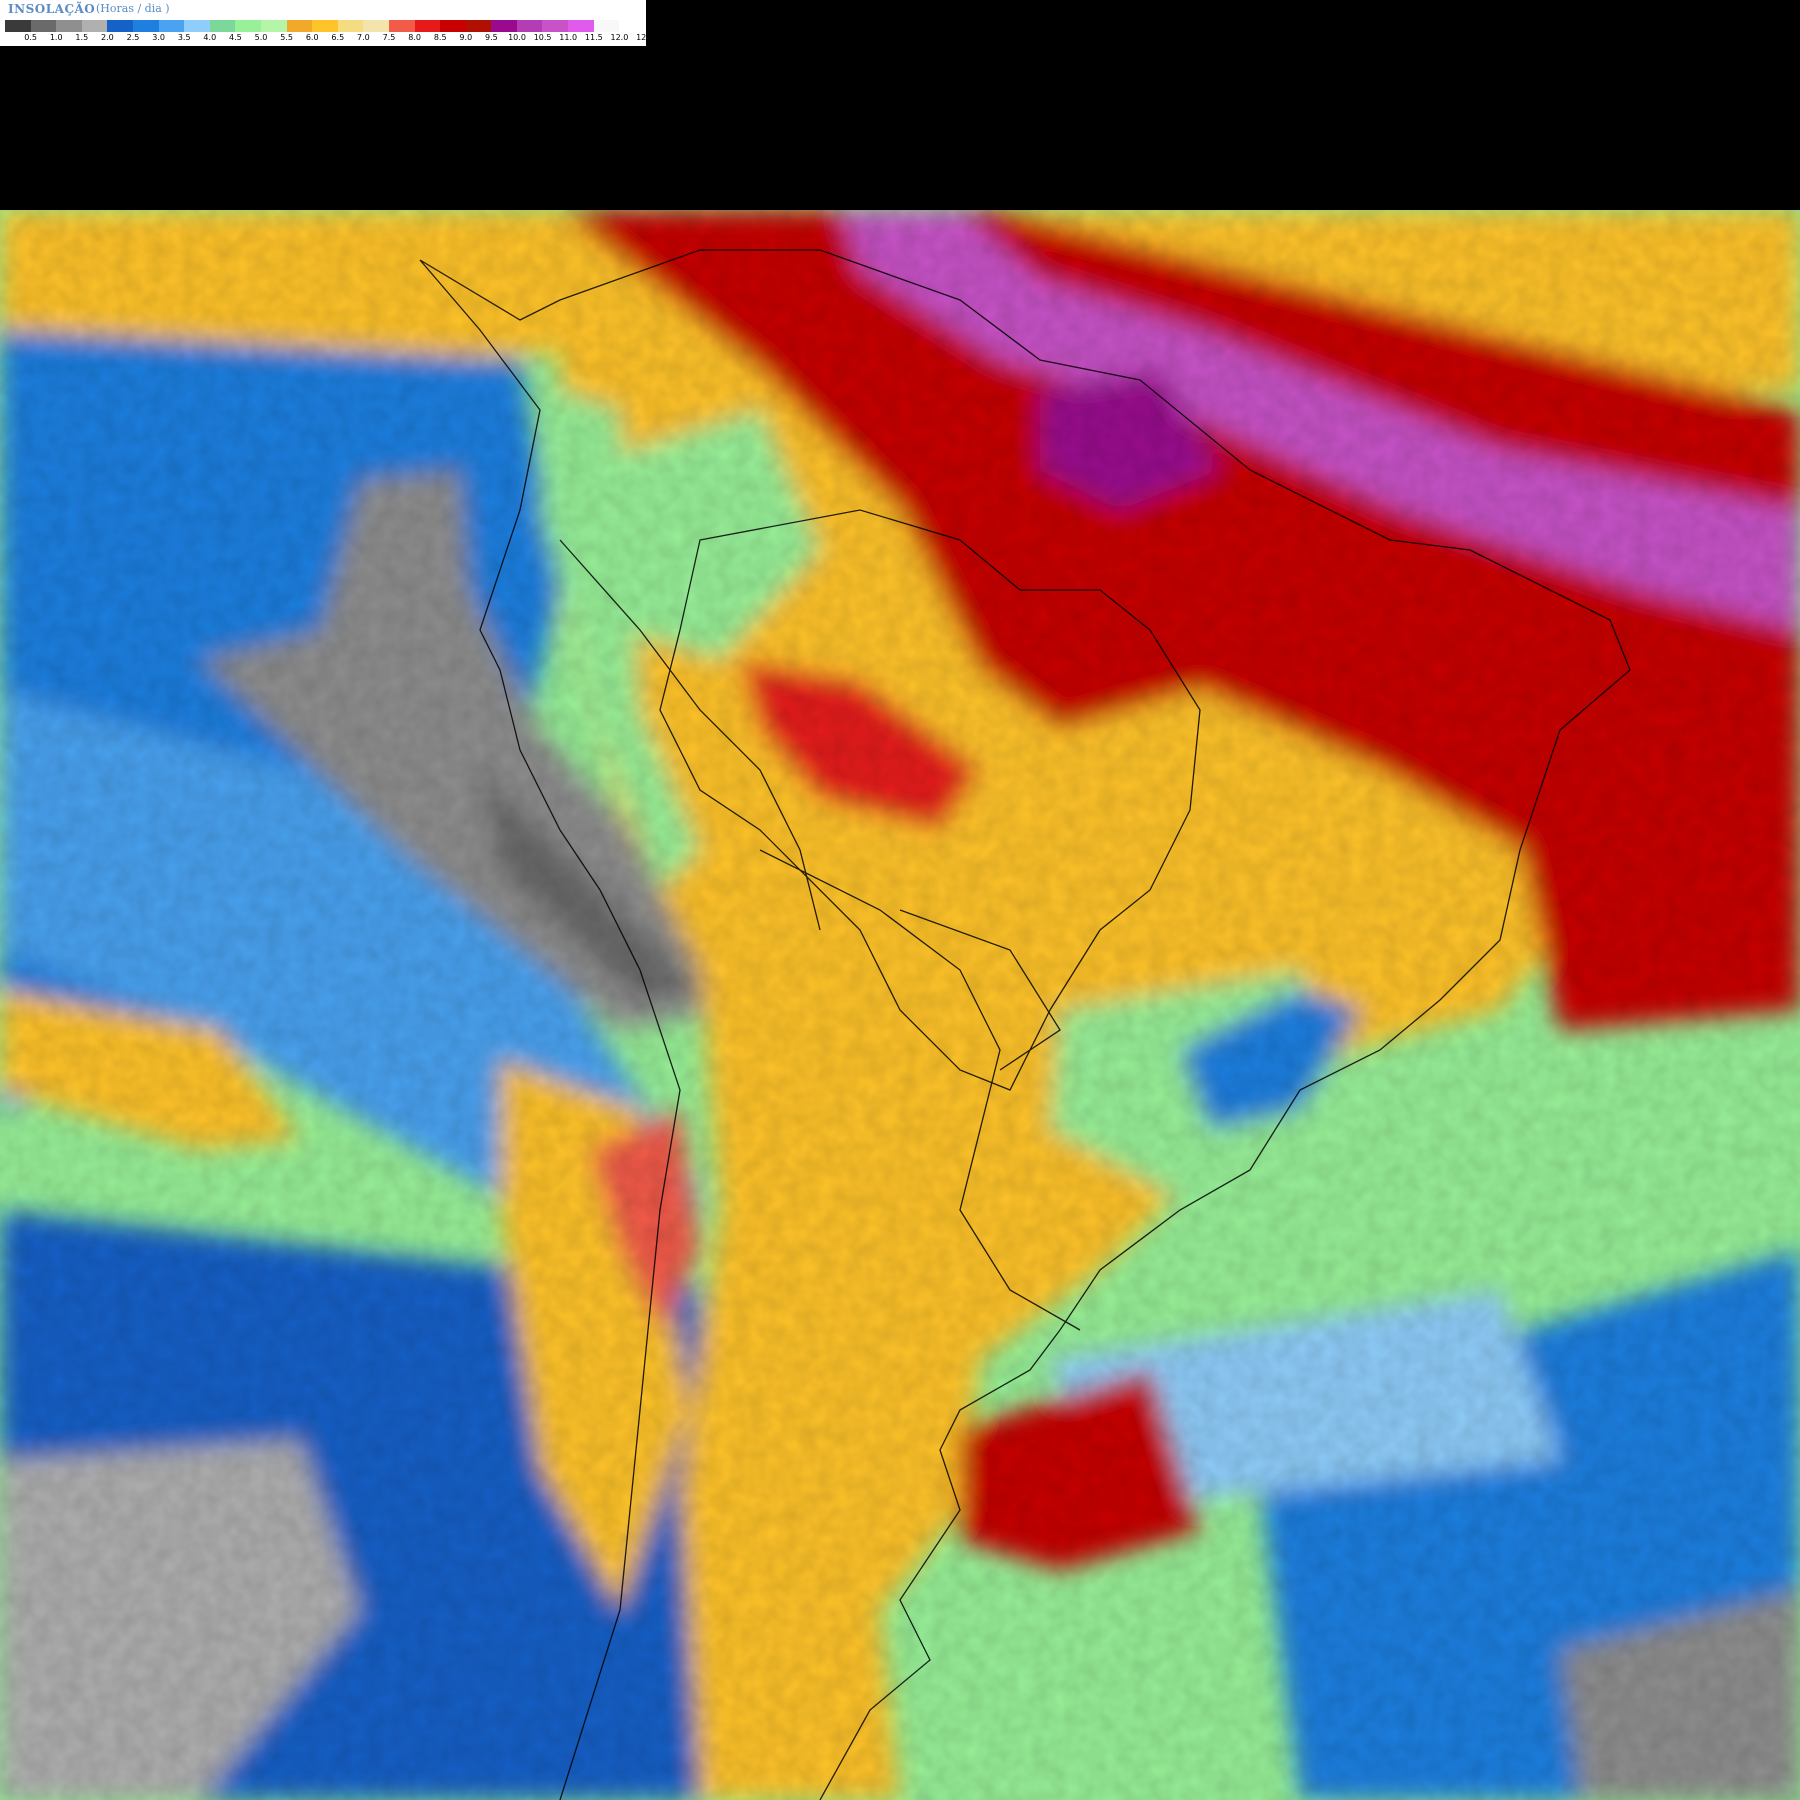 This screenshot has width=1800, height=1800. I want to click on legend-tick: 3.5, so click(184, 37).